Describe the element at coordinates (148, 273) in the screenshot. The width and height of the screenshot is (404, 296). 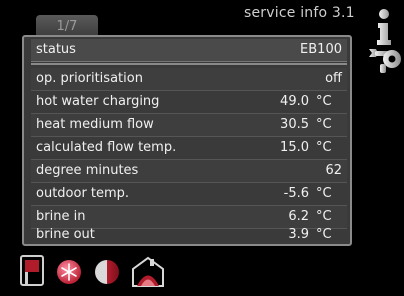
I see `installation-icon` at that location.